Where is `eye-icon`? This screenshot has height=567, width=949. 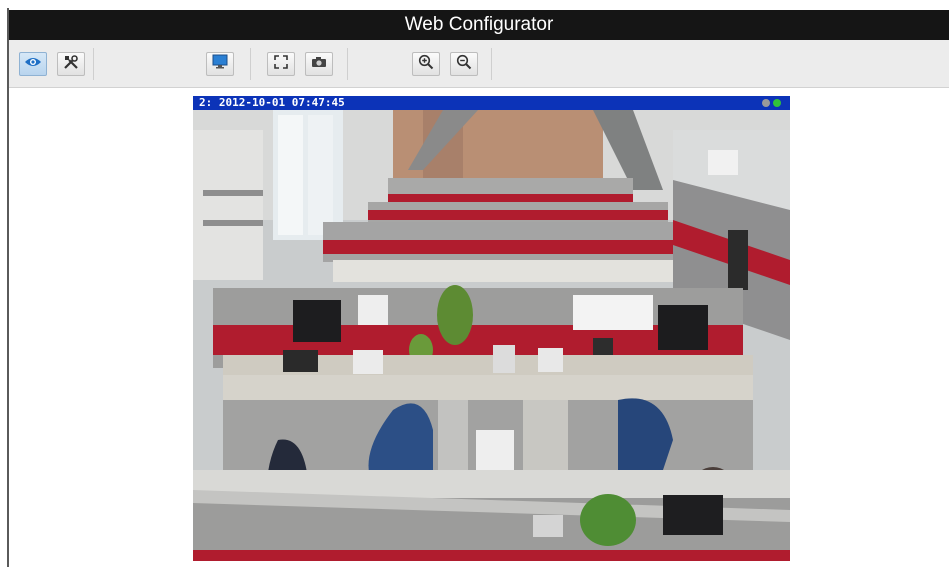
eye-icon is located at coordinates (33, 64).